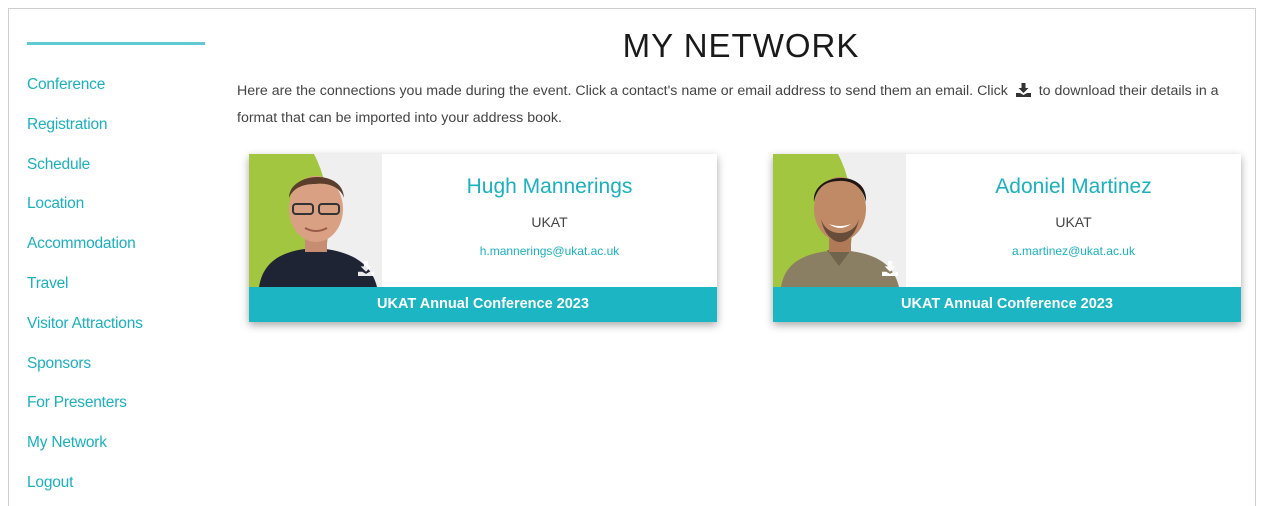  I want to click on contact-email-link: h.mannerings@ukat.ac.uk, so click(549, 251).